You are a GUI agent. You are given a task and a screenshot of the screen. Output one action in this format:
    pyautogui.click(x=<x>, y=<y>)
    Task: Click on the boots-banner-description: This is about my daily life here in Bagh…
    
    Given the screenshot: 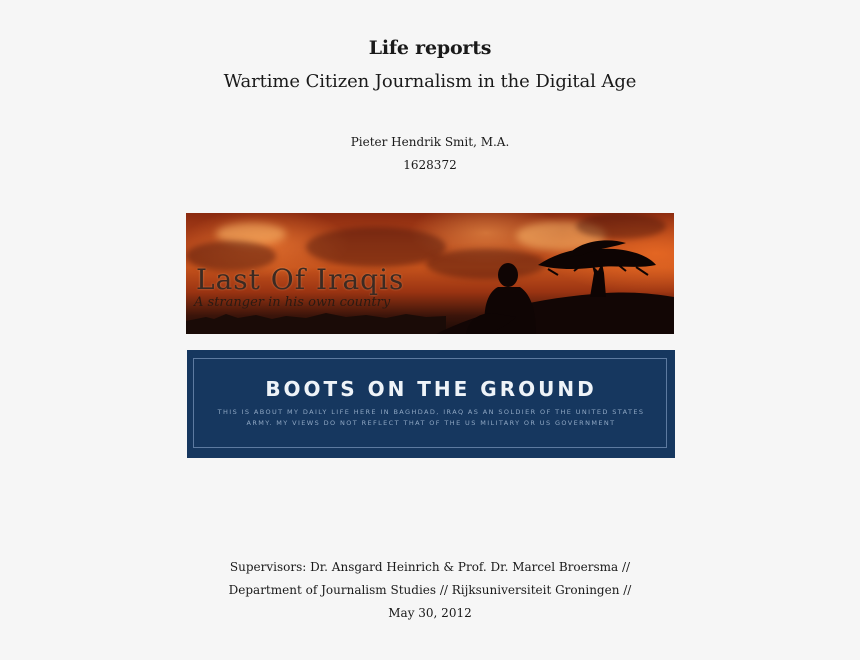 What is the action you would take?
    pyautogui.click(x=431, y=417)
    